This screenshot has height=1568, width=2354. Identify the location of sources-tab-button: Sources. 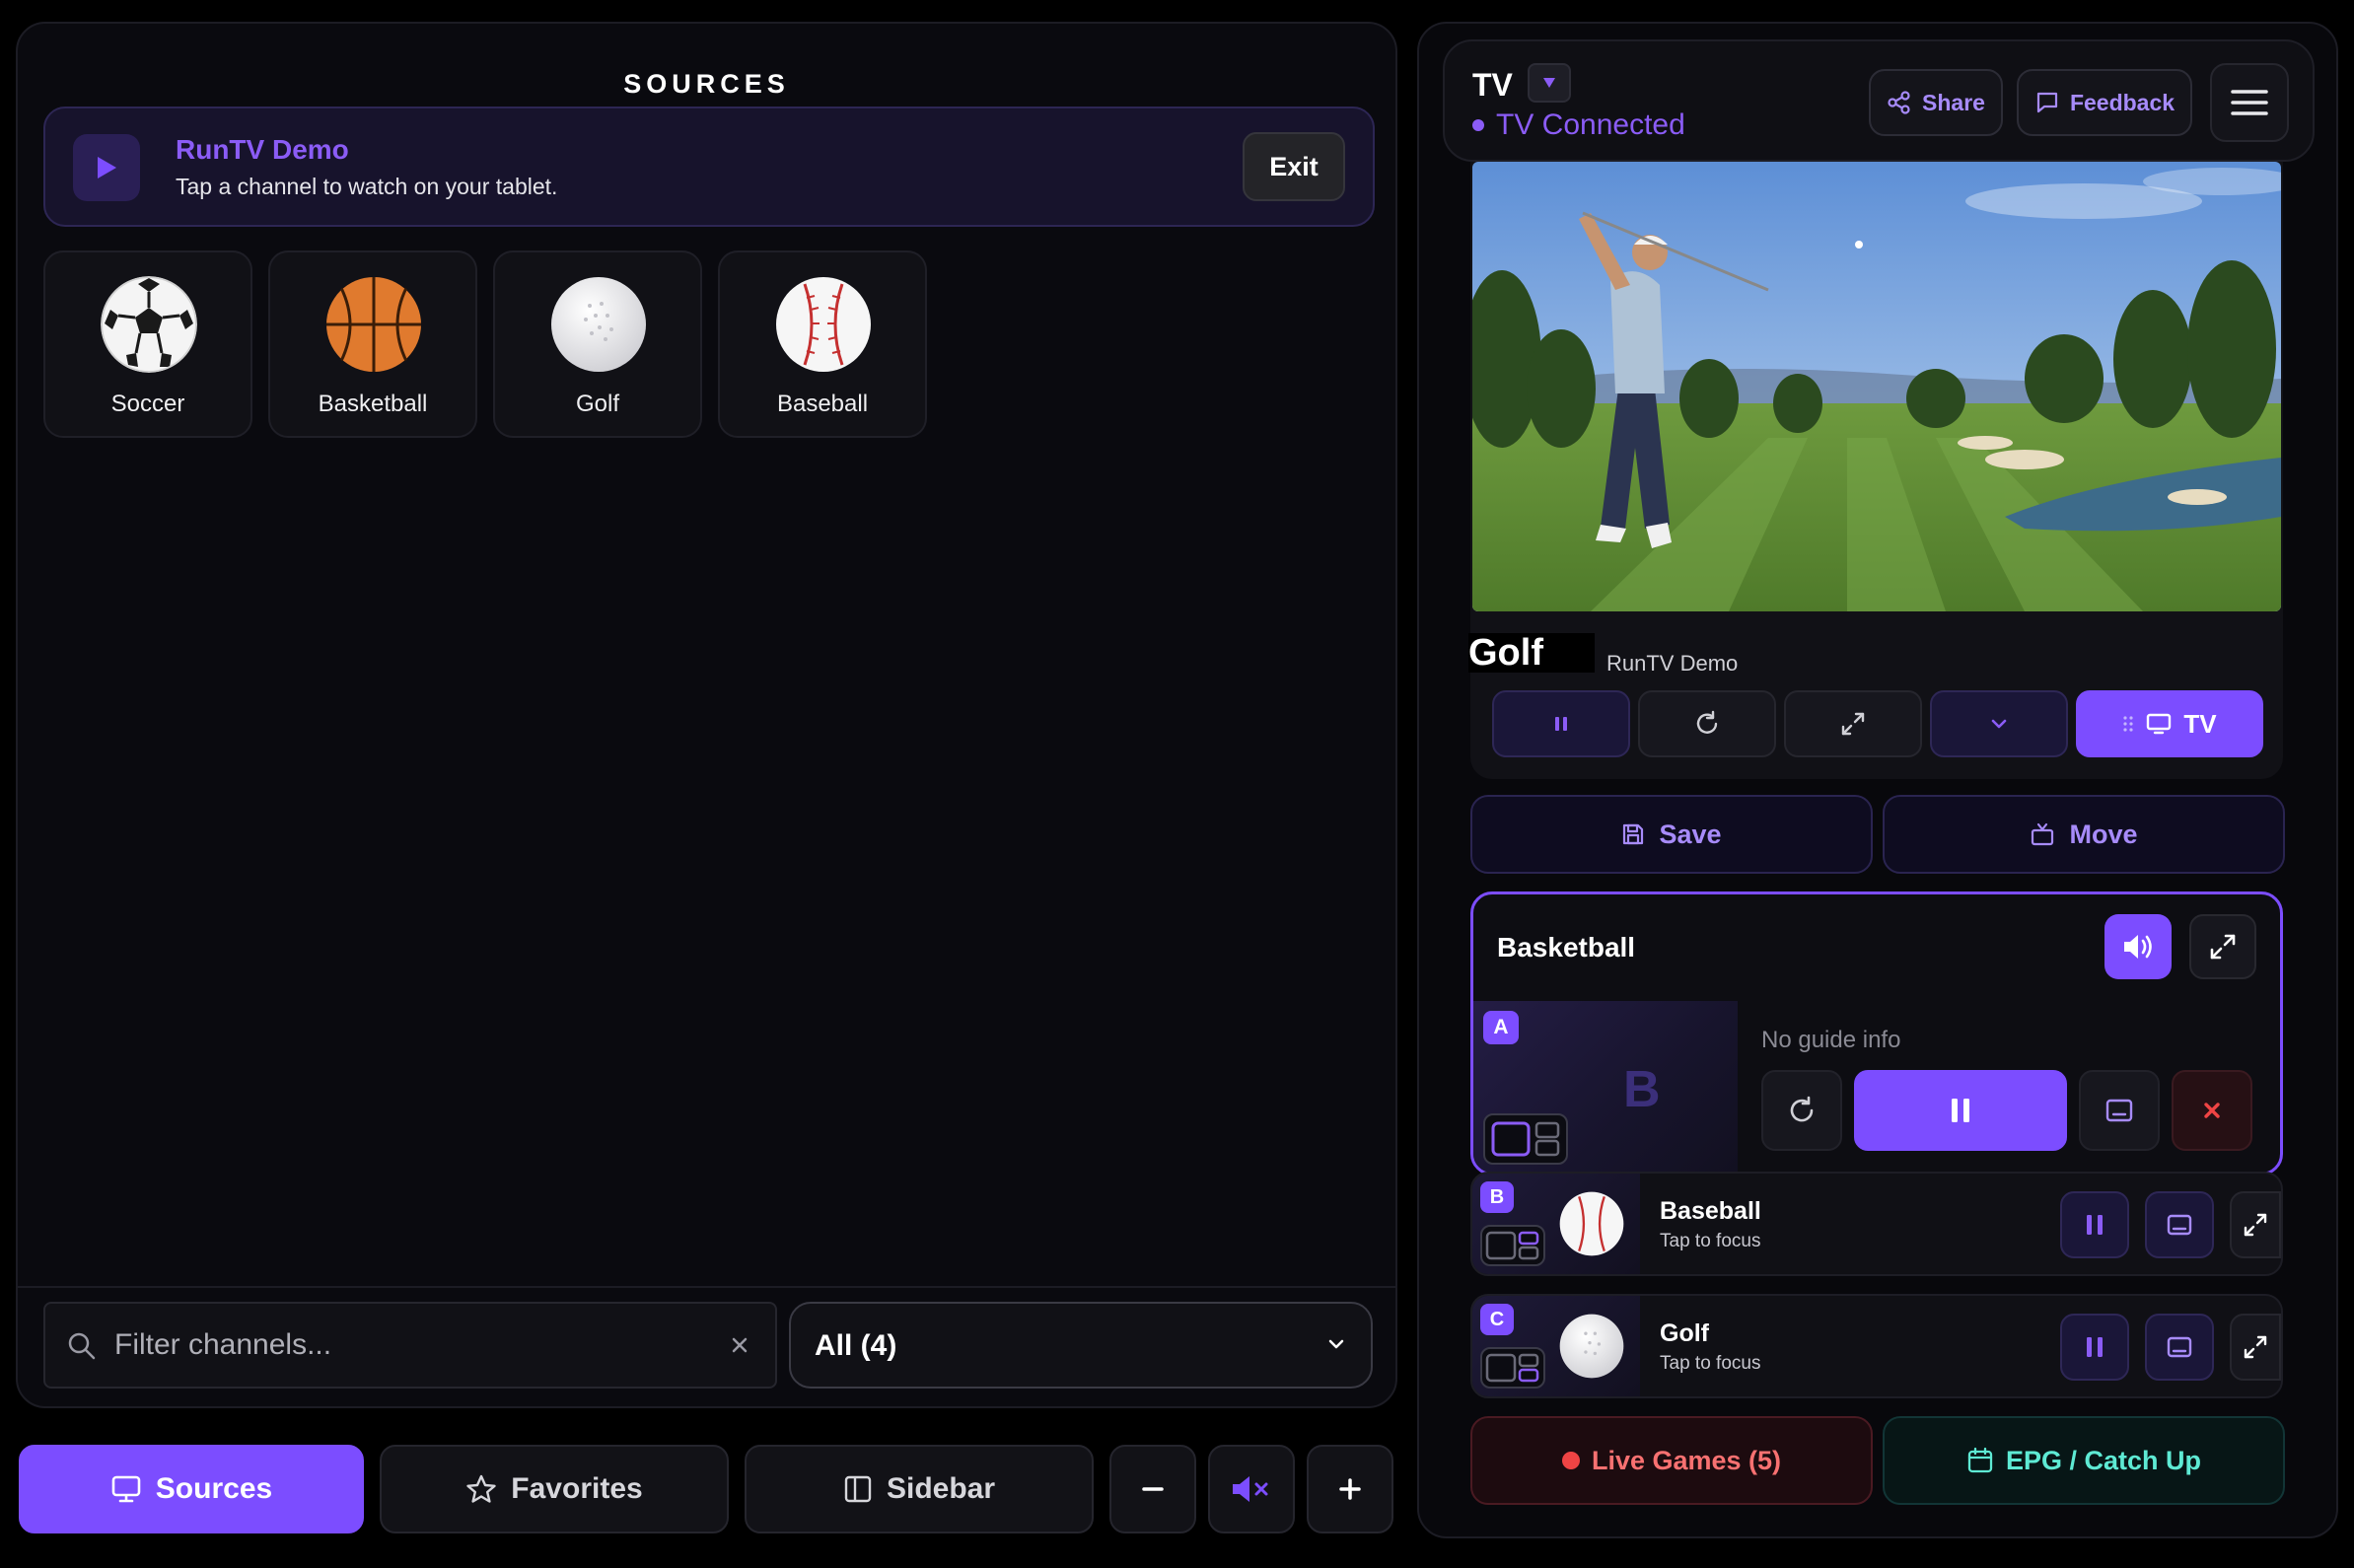
(191, 1489).